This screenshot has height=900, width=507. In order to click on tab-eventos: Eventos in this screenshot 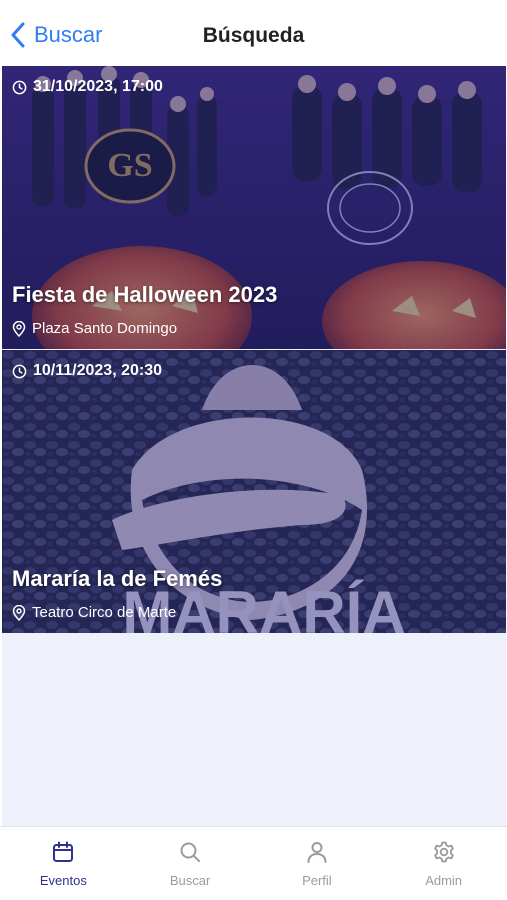, I will do `click(63, 863)`.